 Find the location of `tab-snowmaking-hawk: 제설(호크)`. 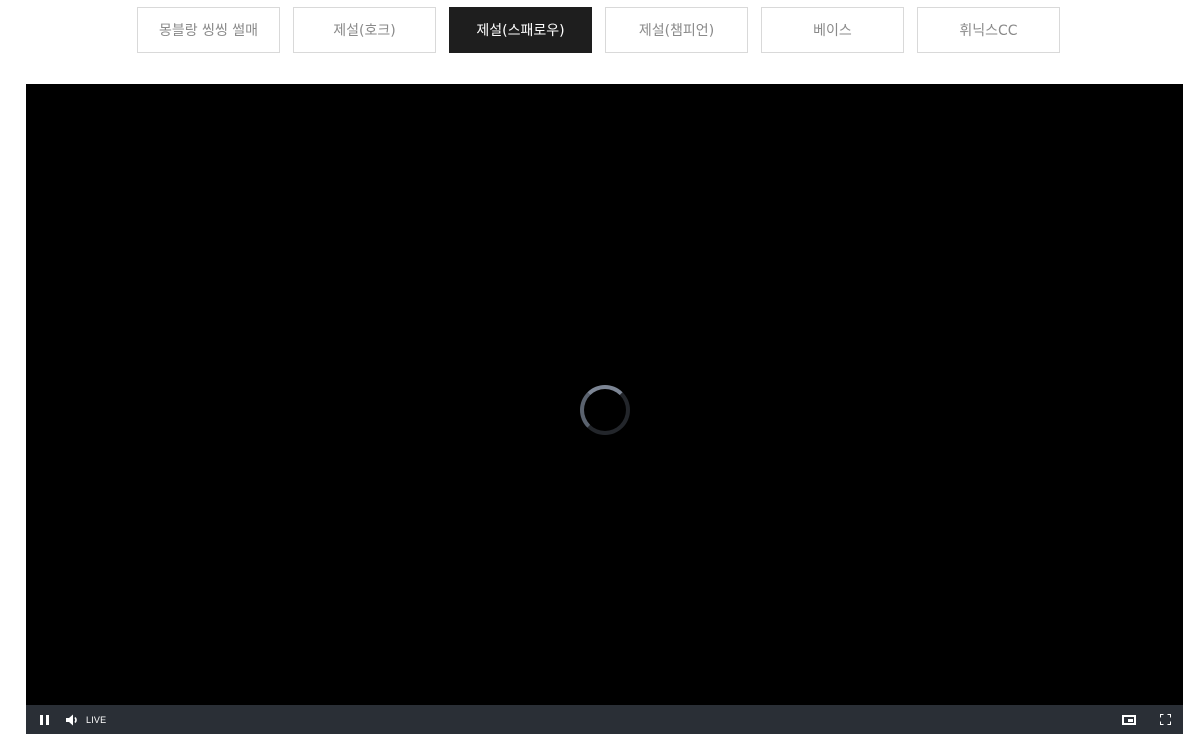

tab-snowmaking-hawk: 제설(호크) is located at coordinates (364, 30).